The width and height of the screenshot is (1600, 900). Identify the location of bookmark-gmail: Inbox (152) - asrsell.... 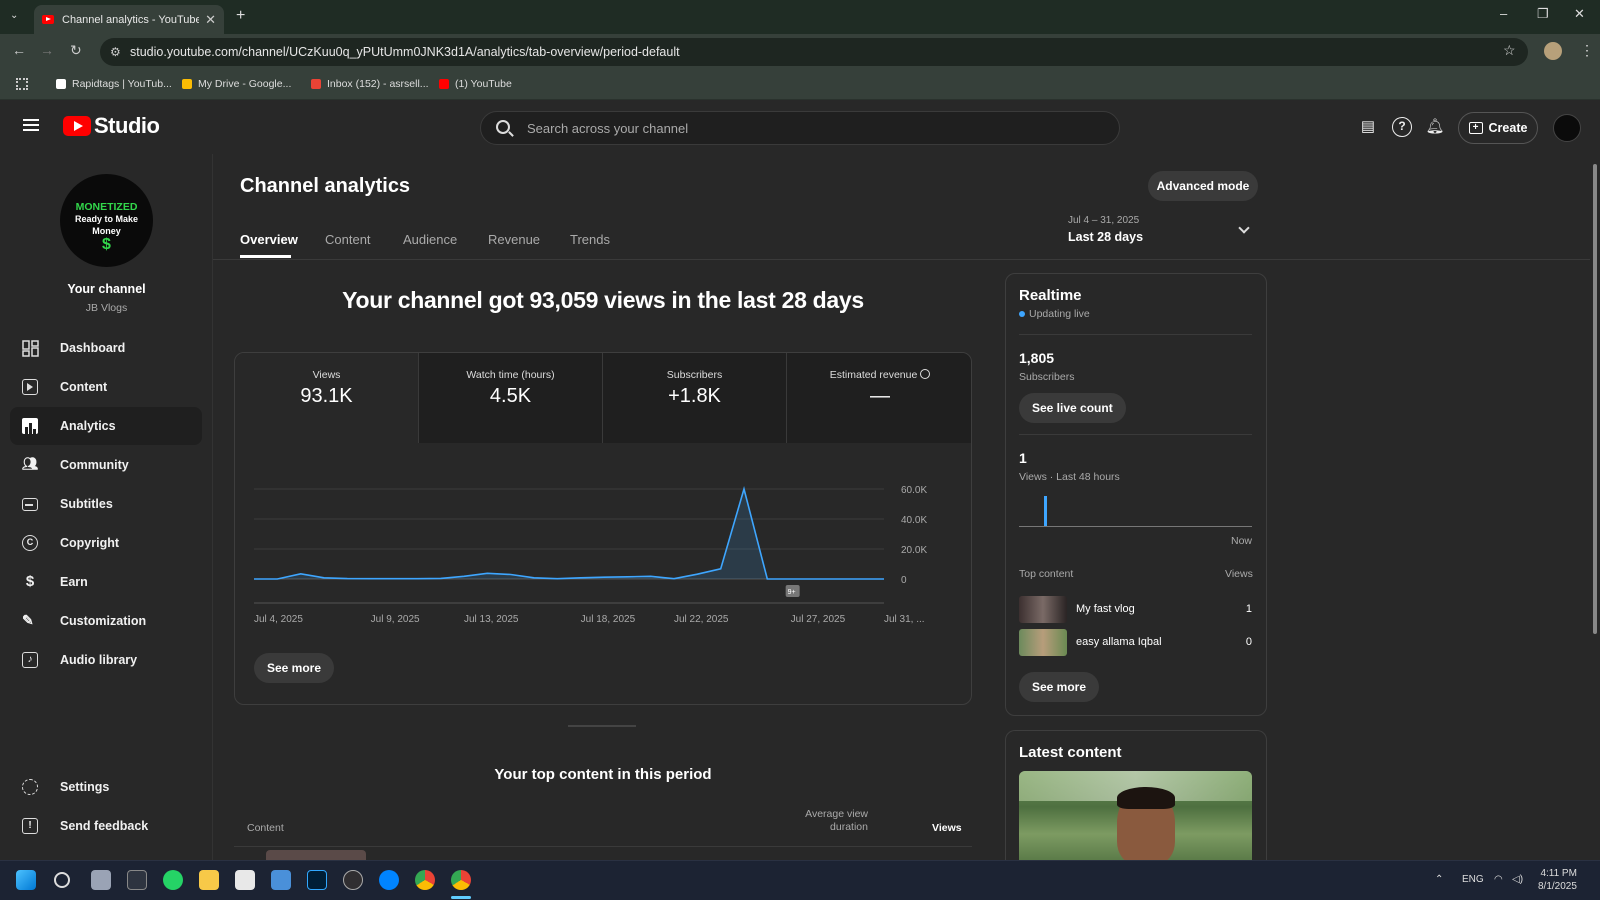
(370, 84).